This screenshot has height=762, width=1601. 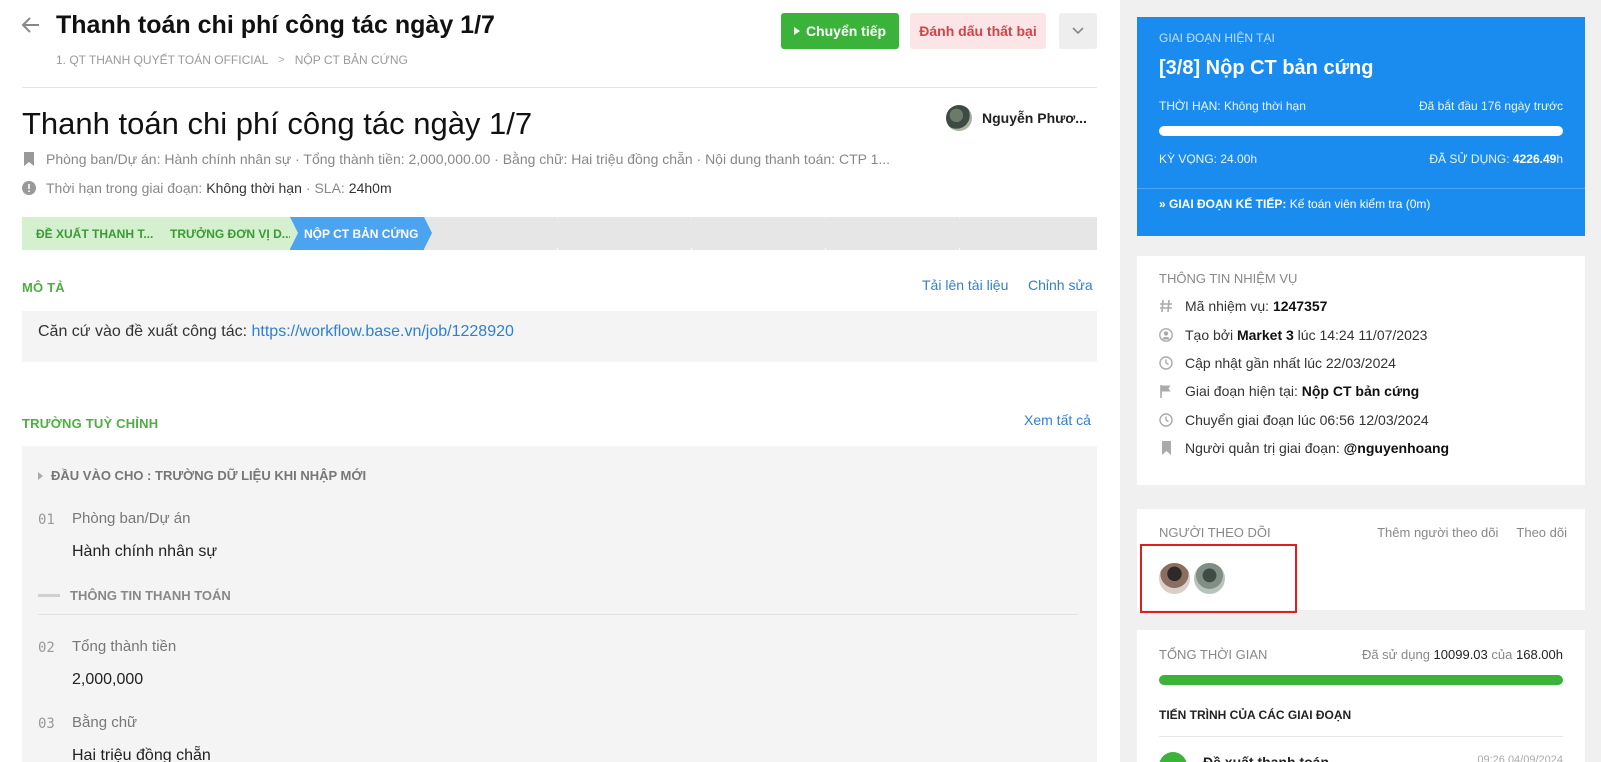 I want to click on mark-failed-button: Đánh dấu thất bại, so click(x=978, y=31).